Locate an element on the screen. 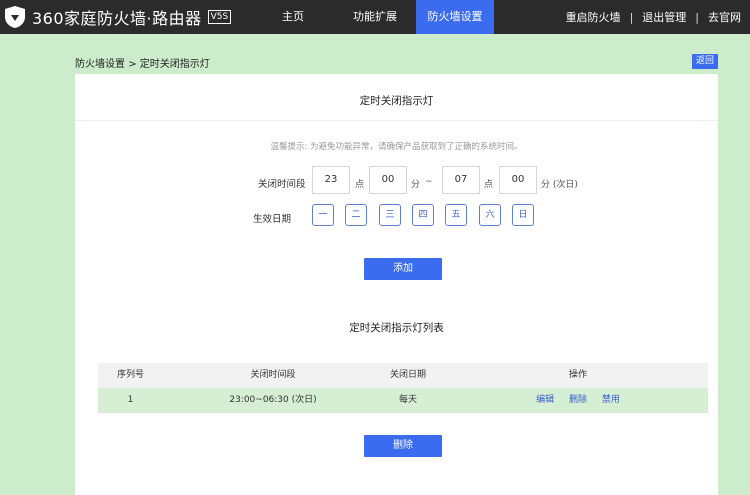  back-button: 返回 is located at coordinates (705, 61).